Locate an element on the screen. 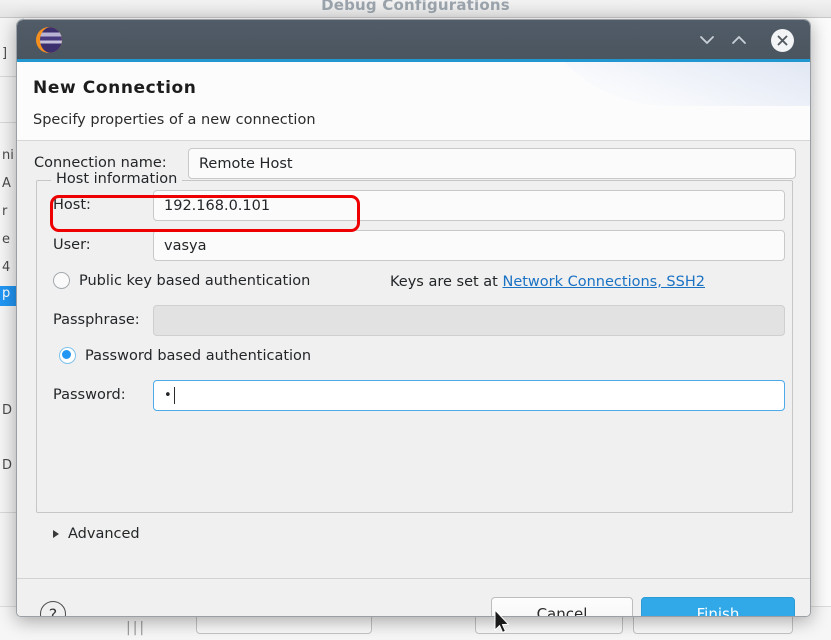 This screenshot has height=640, width=831. user-input: vasya is located at coordinates (469, 245).